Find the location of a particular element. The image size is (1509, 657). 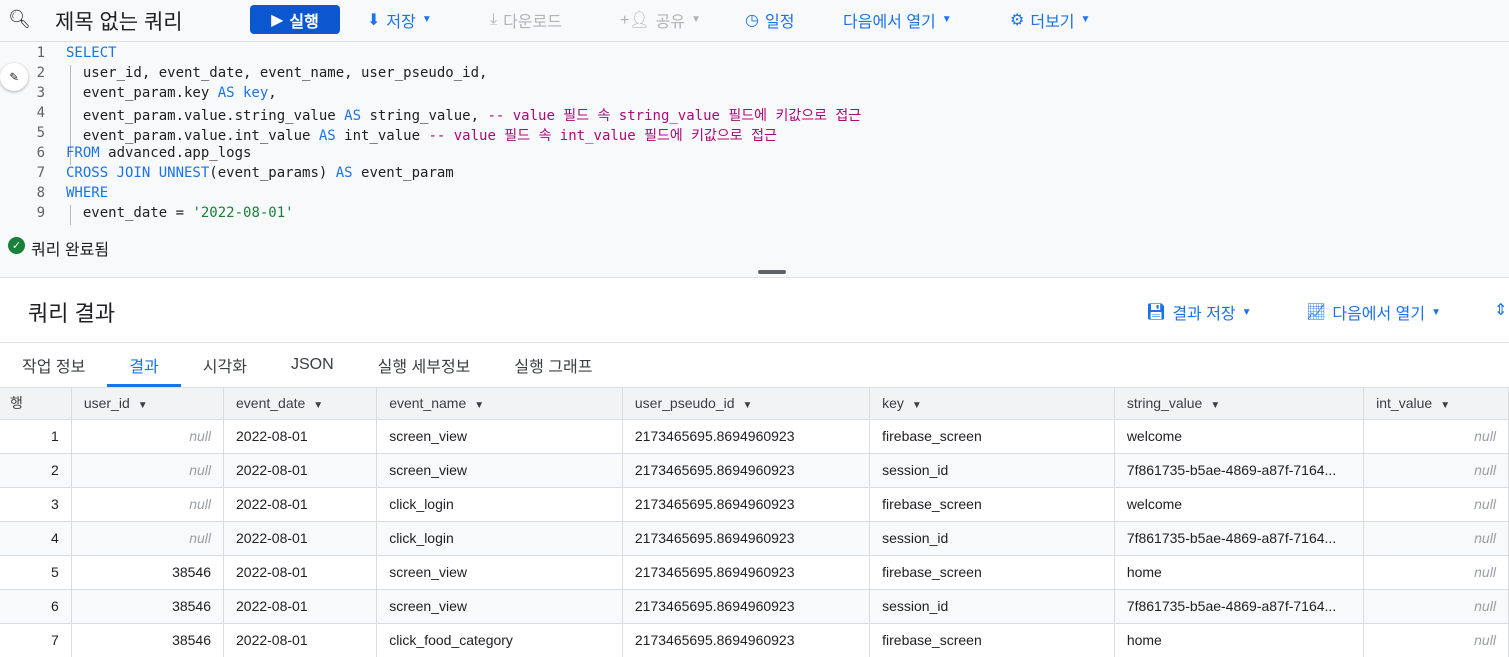

download-icon: ⤓ is located at coordinates (494, 19).